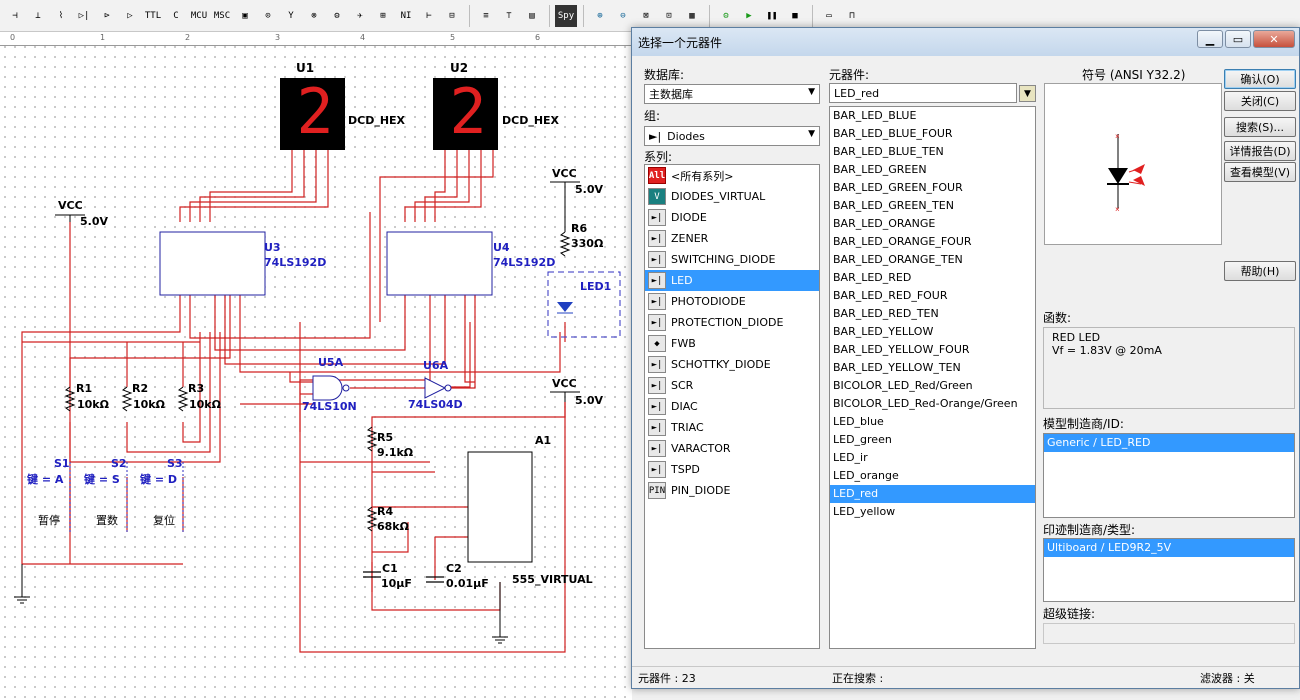 This screenshot has width=1300, height=700. I want to click on component-item: LED_green, so click(932, 440).